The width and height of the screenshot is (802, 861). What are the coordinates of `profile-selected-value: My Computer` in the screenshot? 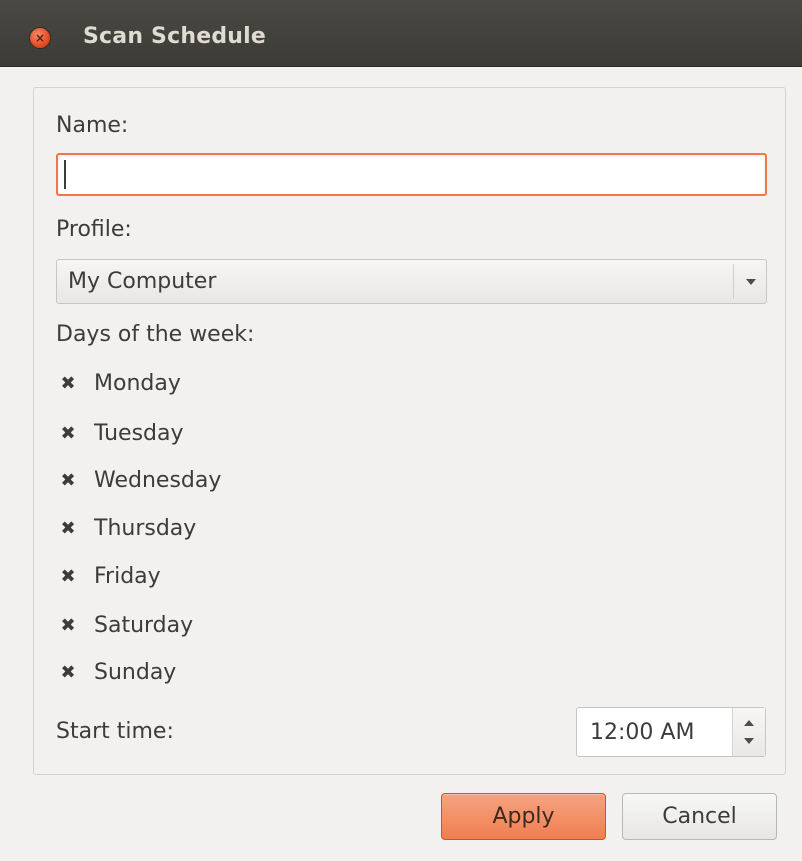 It's located at (142, 281).